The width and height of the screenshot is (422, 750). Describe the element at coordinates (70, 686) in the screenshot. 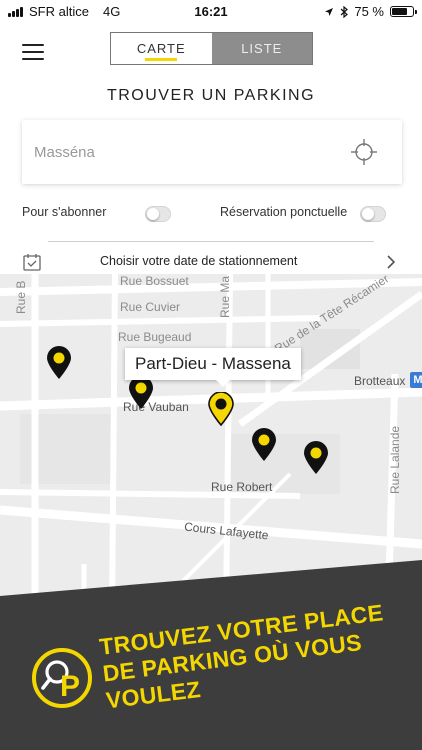

I see `logo-letter: P` at that location.